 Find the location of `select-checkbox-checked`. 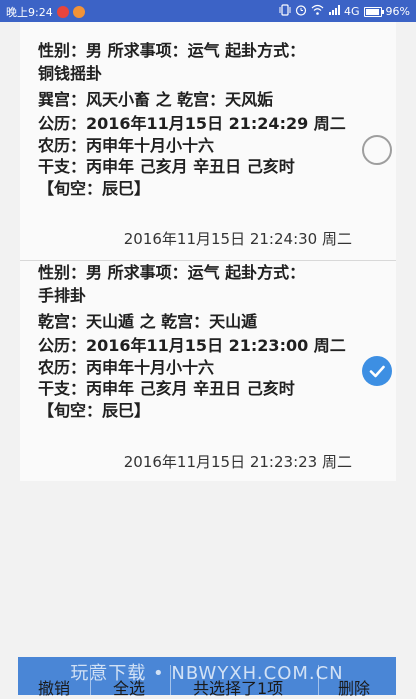

select-checkbox-checked is located at coordinates (377, 371).